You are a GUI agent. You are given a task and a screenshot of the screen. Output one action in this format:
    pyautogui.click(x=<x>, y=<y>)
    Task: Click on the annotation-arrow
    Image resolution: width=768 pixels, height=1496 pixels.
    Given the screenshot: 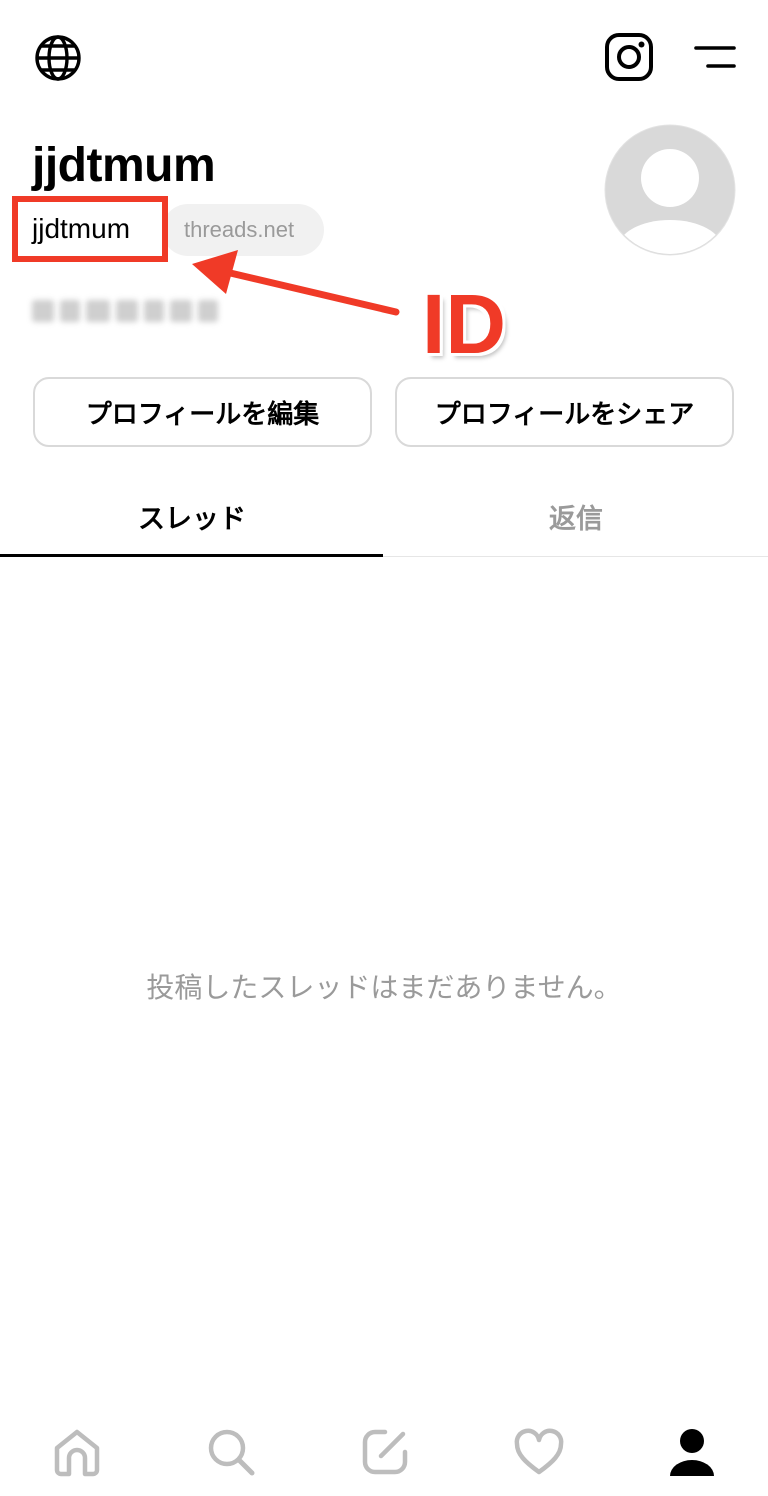 What is the action you would take?
    pyautogui.click(x=296, y=283)
    